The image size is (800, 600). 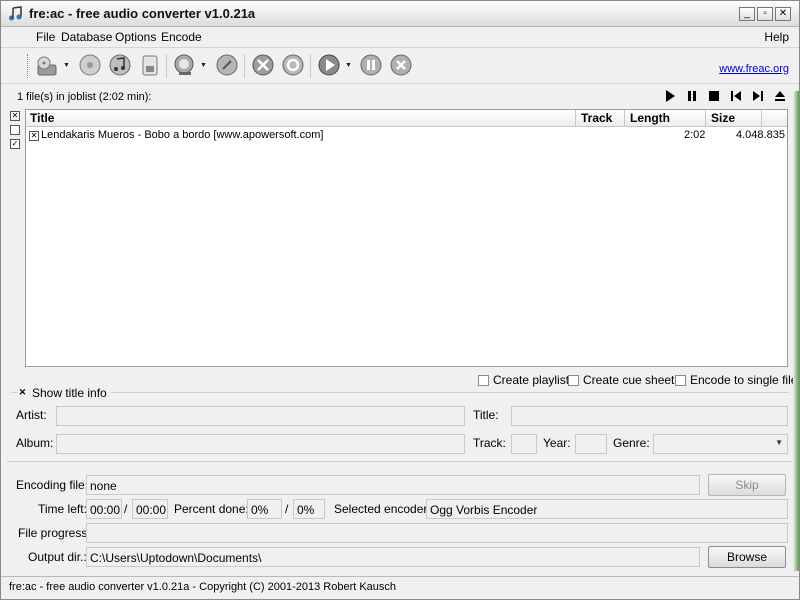 What do you see at coordinates (260, 510) in the screenshot?
I see `percent-done-value: 0%` at bounding box center [260, 510].